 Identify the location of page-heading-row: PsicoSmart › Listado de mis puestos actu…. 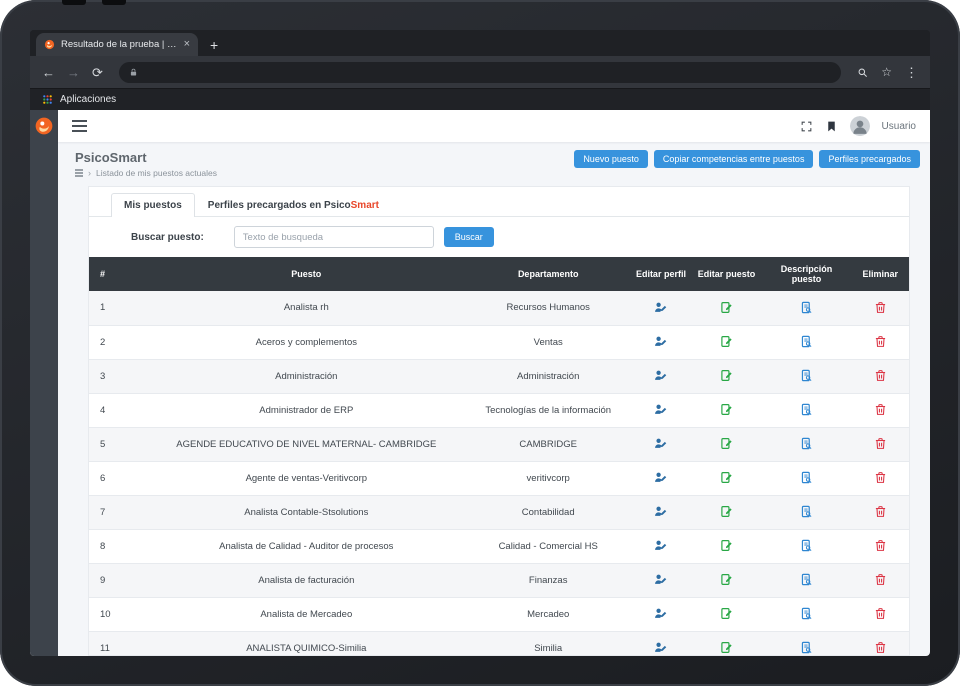
(494, 163).